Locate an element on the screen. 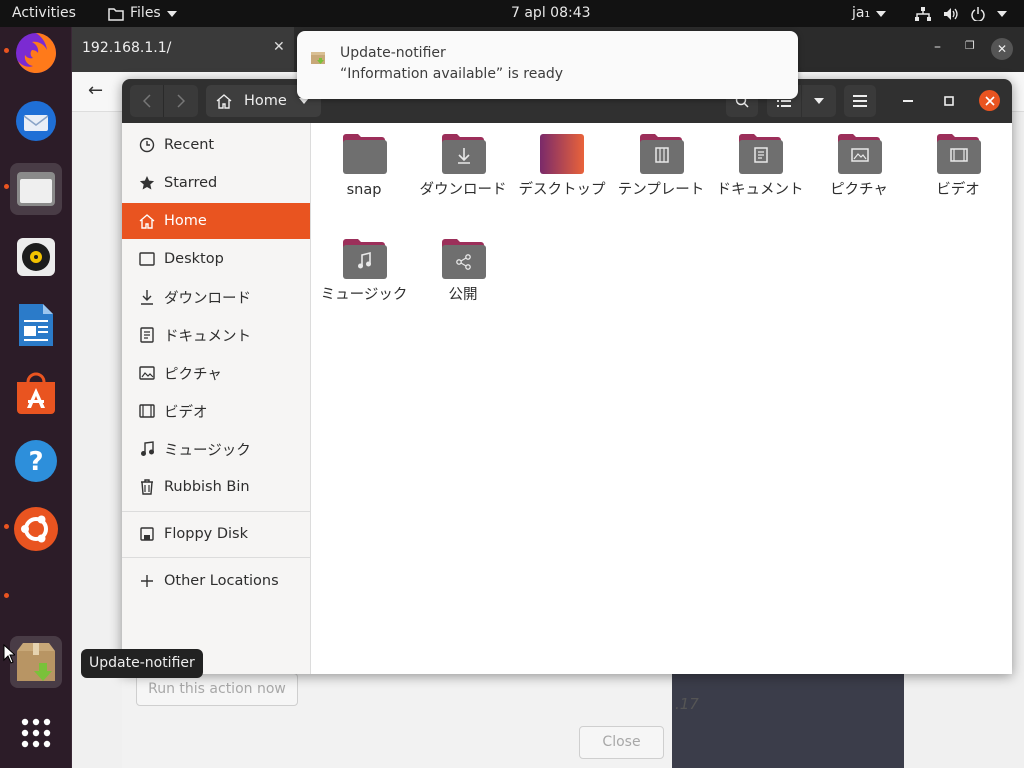  folder-name: ドキュメント is located at coordinates (760, 190).